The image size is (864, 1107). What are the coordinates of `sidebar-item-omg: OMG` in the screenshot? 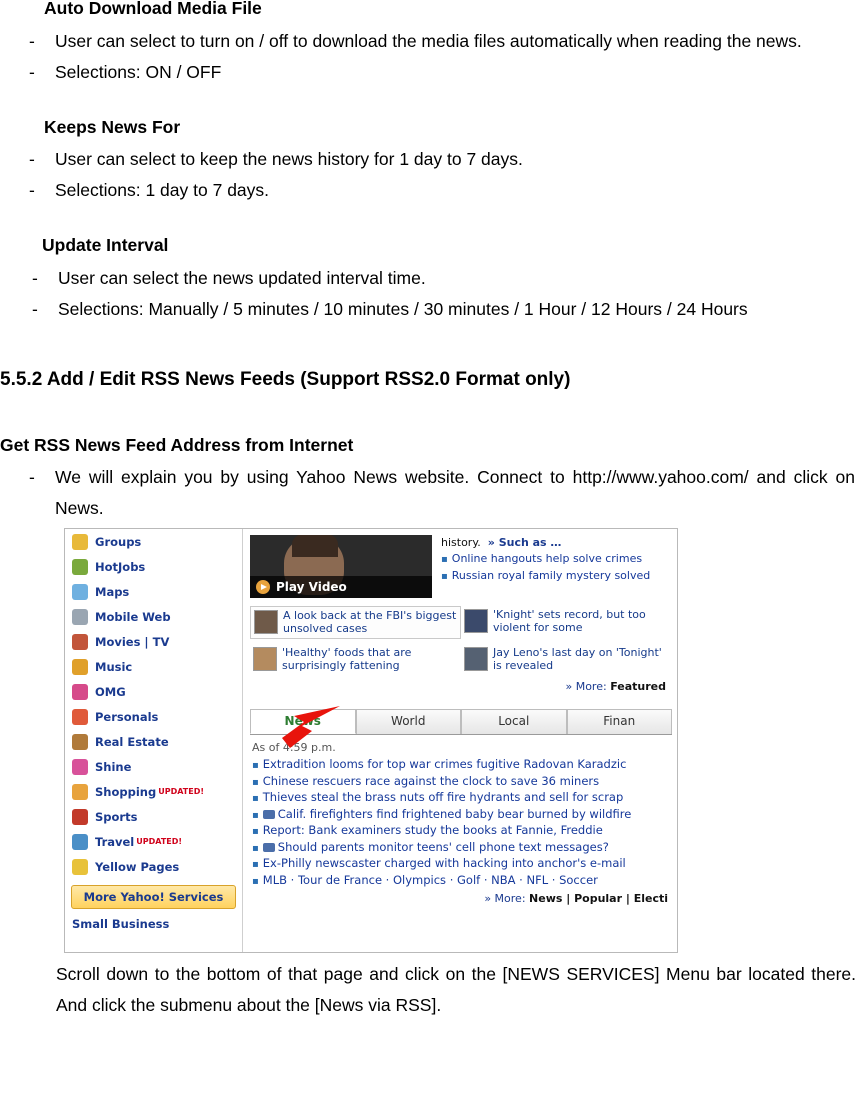 It's located at (153, 691).